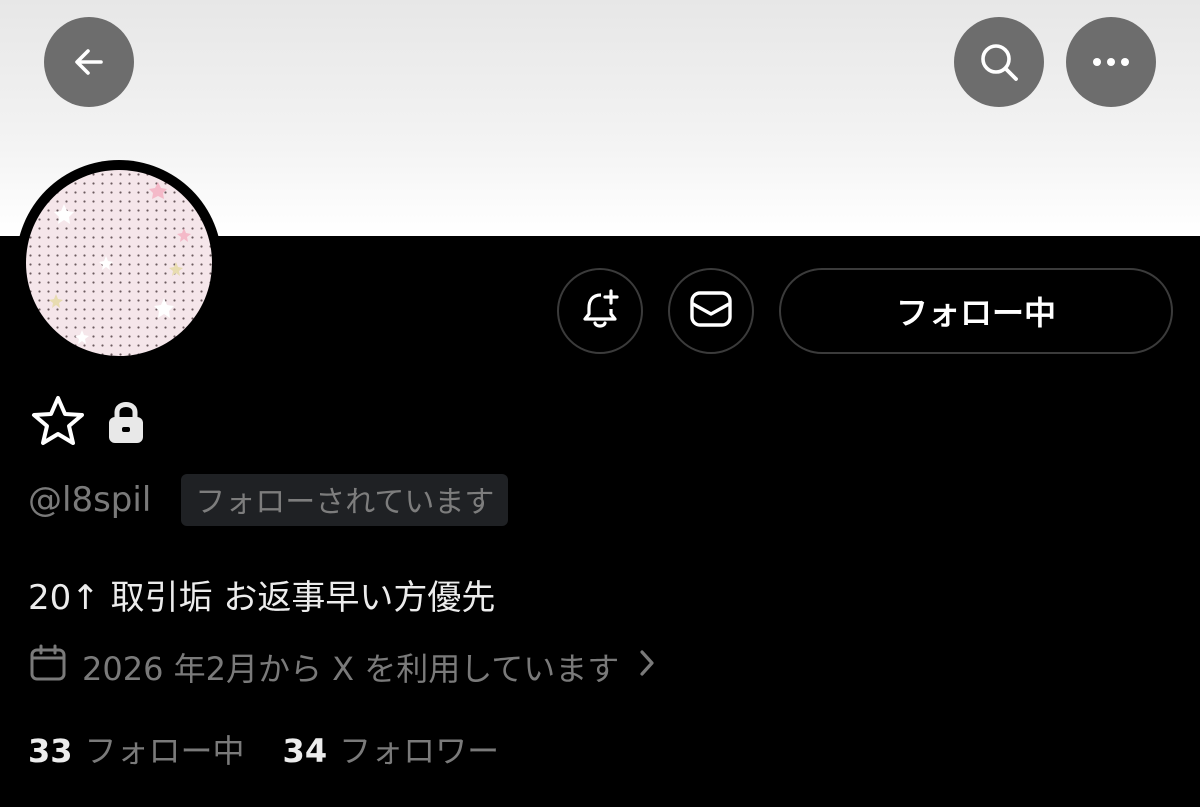 The image size is (1200, 807). I want to click on followers-count: 34, so click(305, 751).